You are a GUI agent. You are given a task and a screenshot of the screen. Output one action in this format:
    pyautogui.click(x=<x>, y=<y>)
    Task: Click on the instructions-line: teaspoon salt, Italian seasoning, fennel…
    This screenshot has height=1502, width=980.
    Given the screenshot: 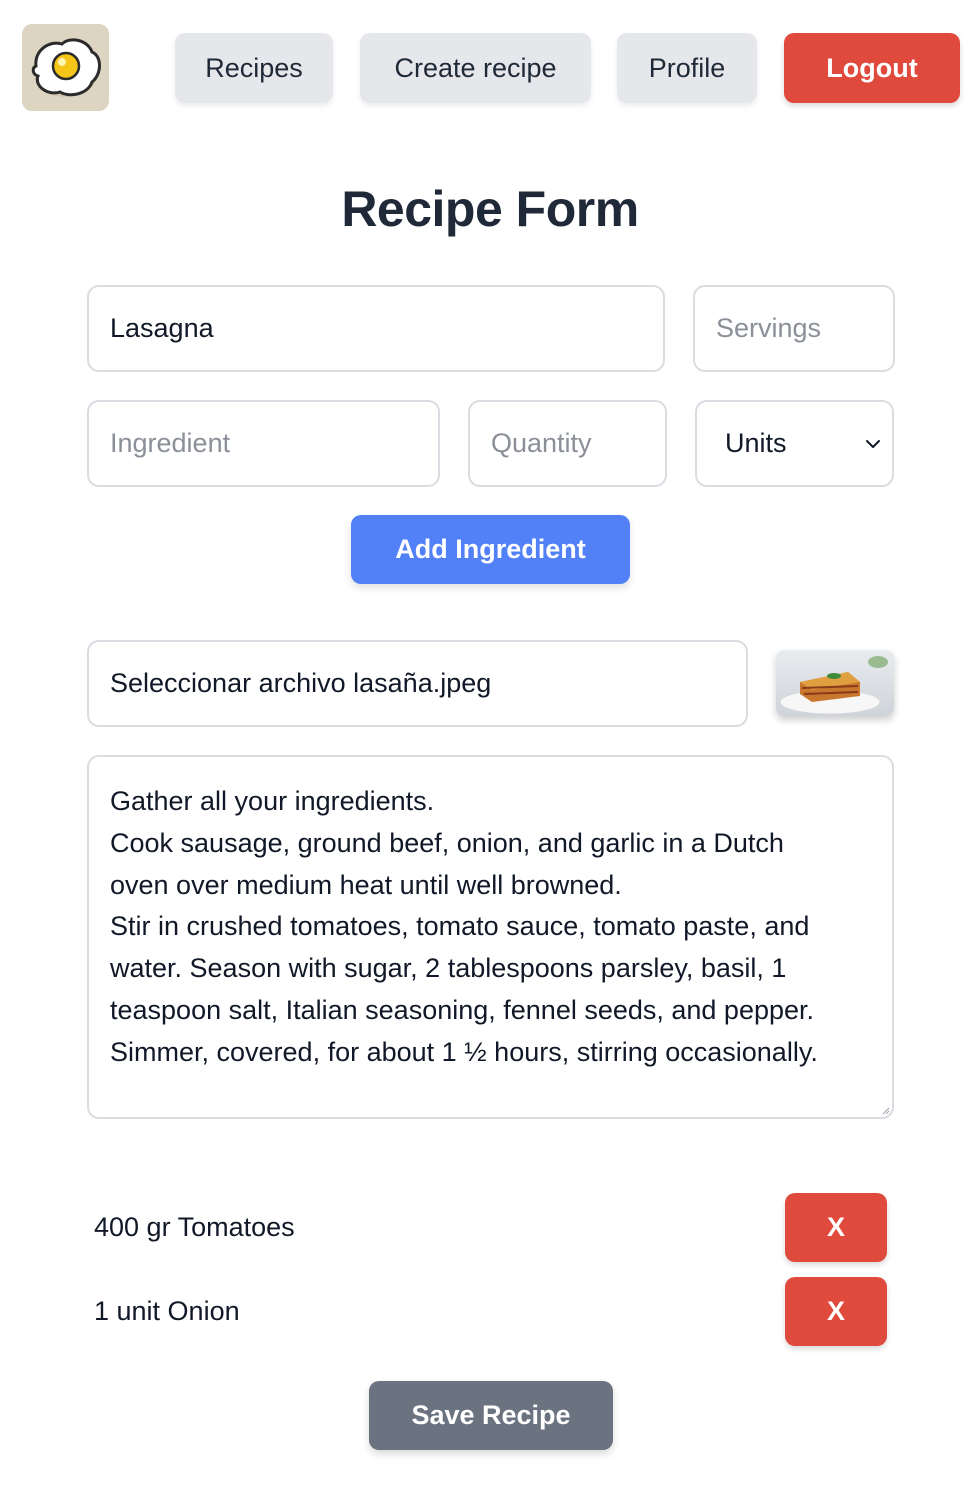 What is the action you would take?
    pyautogui.click(x=462, y=1009)
    